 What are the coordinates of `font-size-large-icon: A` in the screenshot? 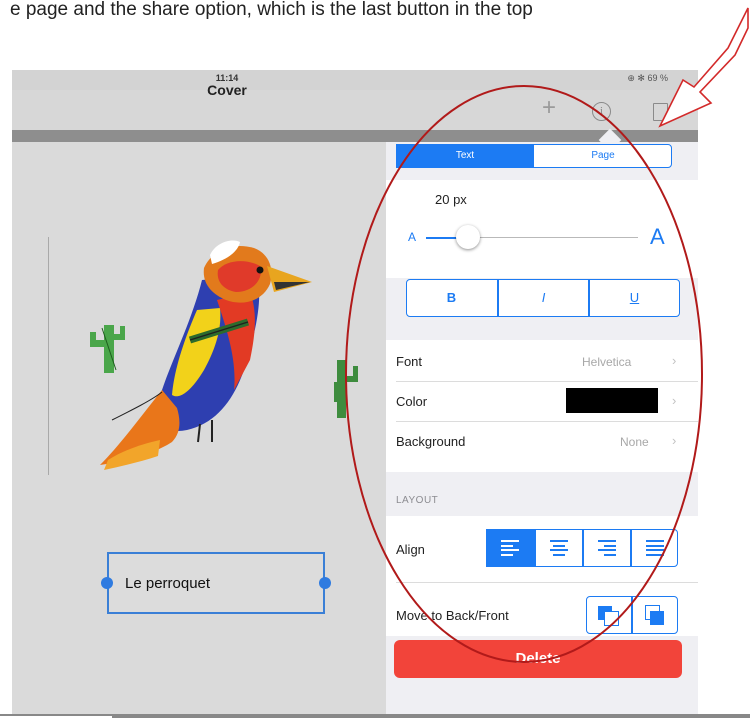 It's located at (657, 236).